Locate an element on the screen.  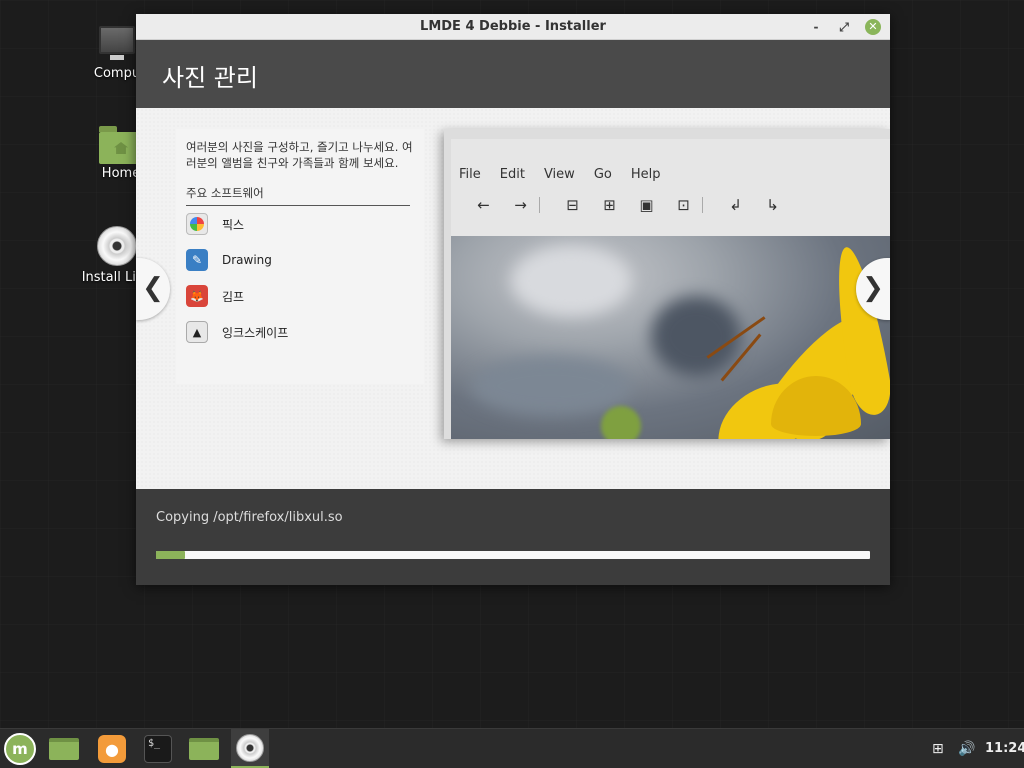
inkscape-icon: ▲ is located at coordinates (197, 332).